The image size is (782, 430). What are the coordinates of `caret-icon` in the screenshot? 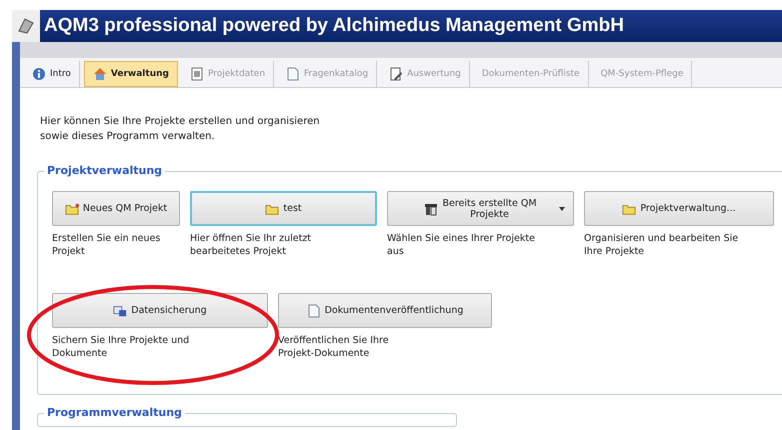 It's located at (562, 209).